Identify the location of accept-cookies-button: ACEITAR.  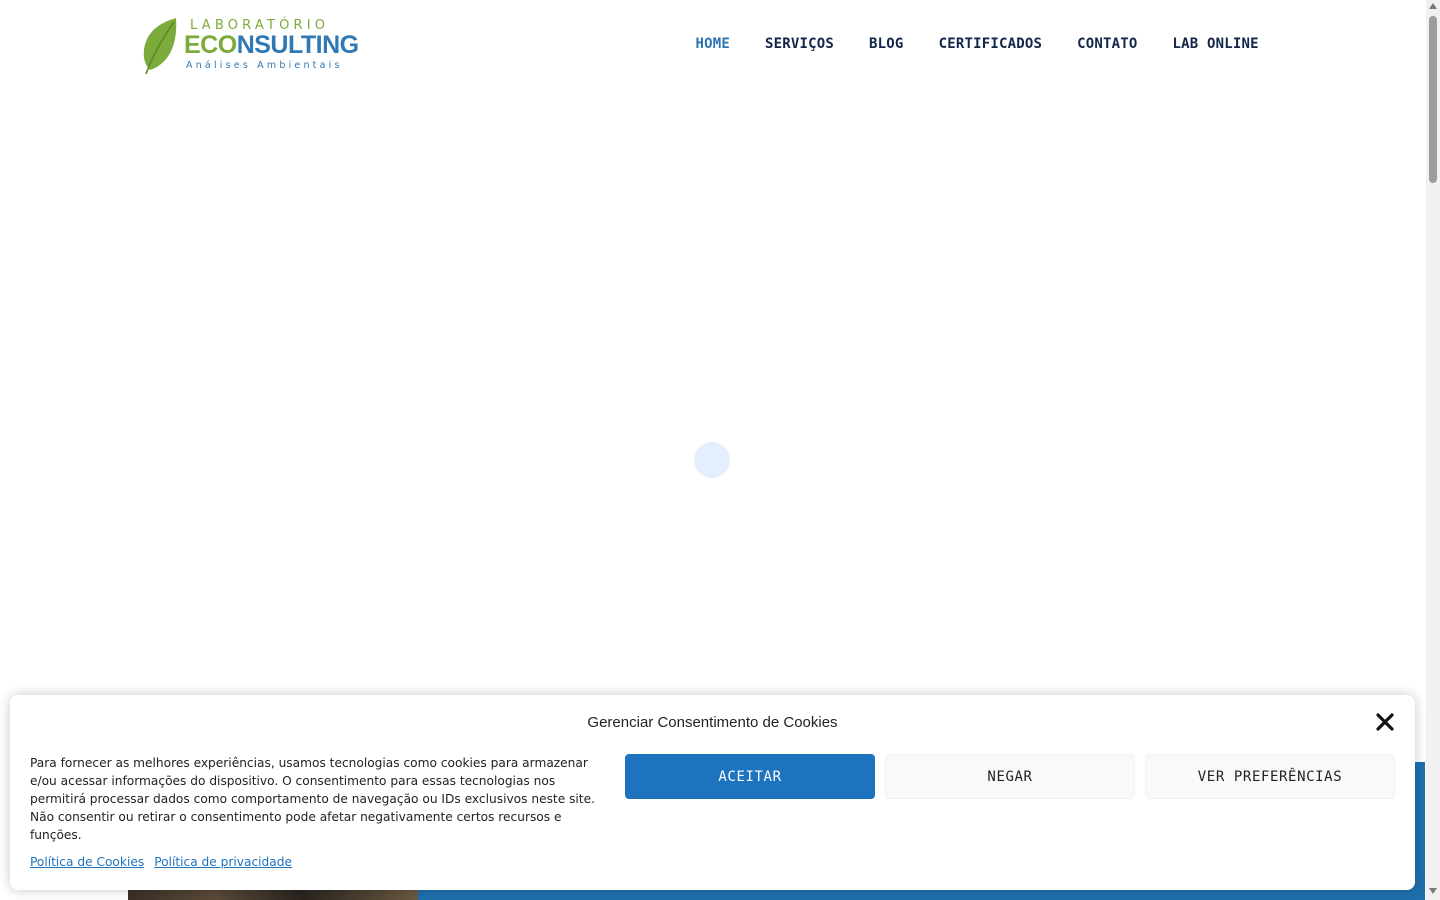
(750, 776).